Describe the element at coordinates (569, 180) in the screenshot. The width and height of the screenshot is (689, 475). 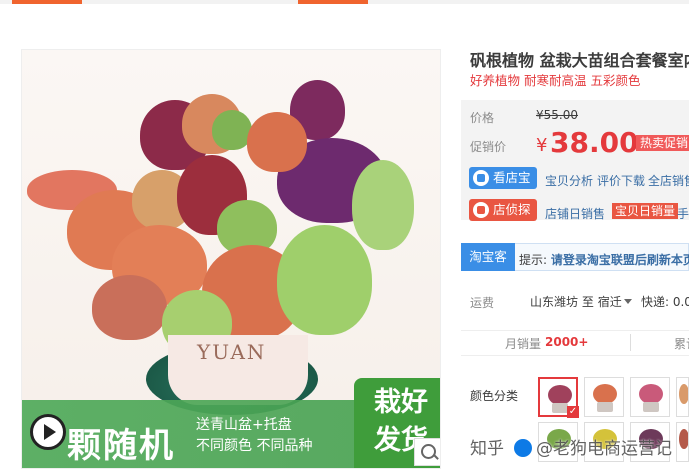
I see `link-item-analysis: 宝贝分析` at that location.